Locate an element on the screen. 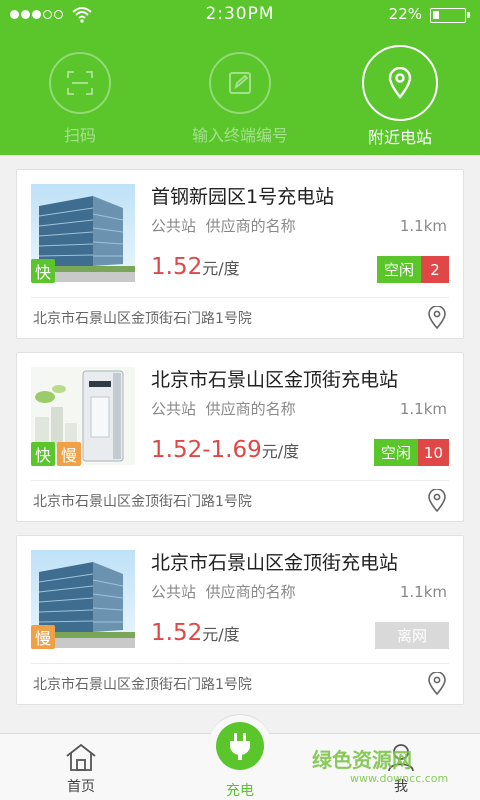 The width and height of the screenshot is (480, 800). edit-icon is located at coordinates (240, 83).